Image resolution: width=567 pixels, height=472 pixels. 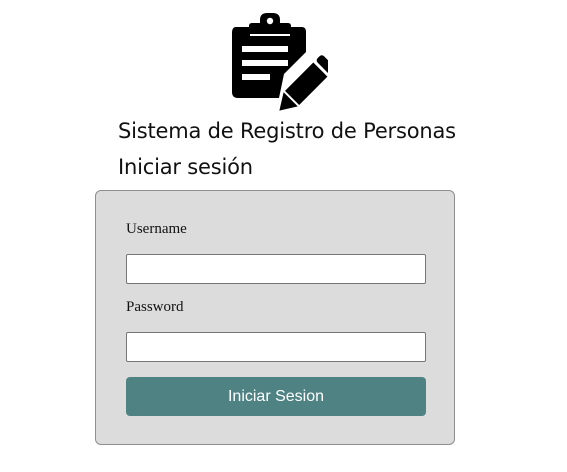 What do you see at coordinates (276, 347) in the screenshot?
I see `password-input` at bounding box center [276, 347].